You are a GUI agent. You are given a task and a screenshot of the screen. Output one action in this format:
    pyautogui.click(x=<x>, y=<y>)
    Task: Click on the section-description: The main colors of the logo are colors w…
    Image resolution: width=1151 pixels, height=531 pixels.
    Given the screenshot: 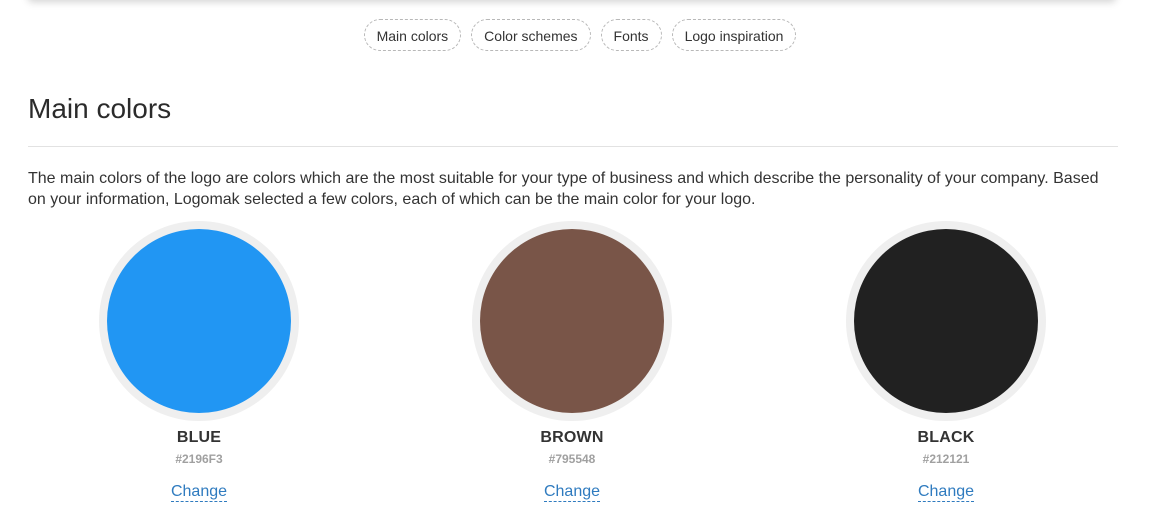 What is the action you would take?
    pyautogui.click(x=563, y=189)
    